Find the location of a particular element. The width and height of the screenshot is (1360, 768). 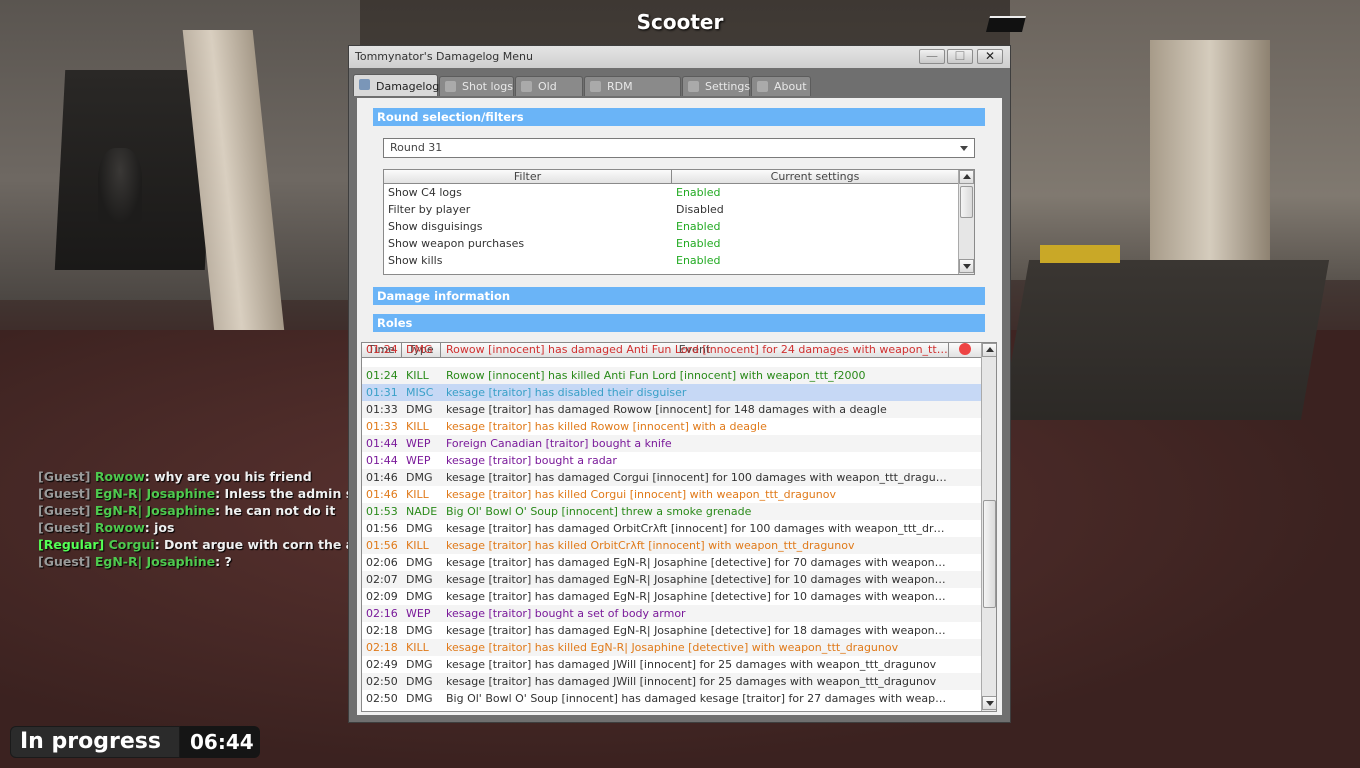

chat-message: : jos is located at coordinates (159, 527).